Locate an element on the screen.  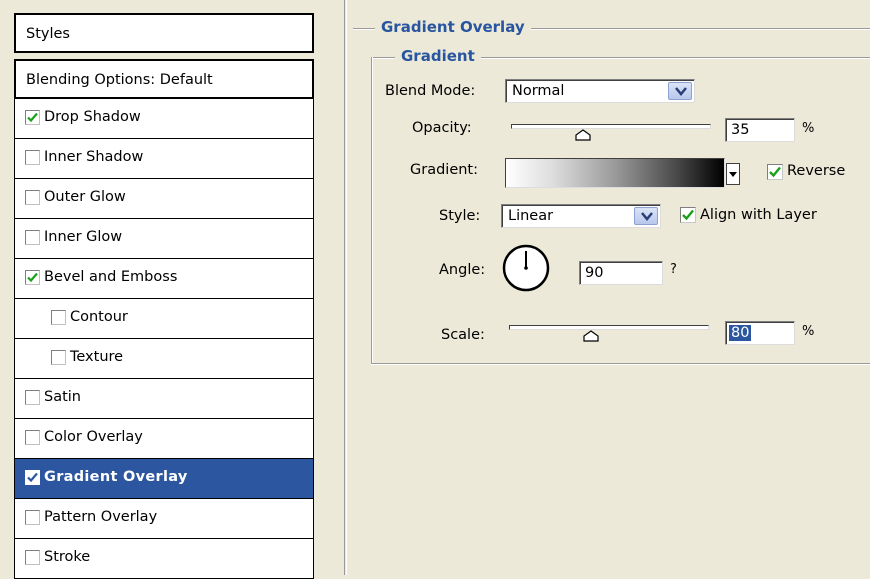
scale-unit: % is located at coordinates (808, 331).